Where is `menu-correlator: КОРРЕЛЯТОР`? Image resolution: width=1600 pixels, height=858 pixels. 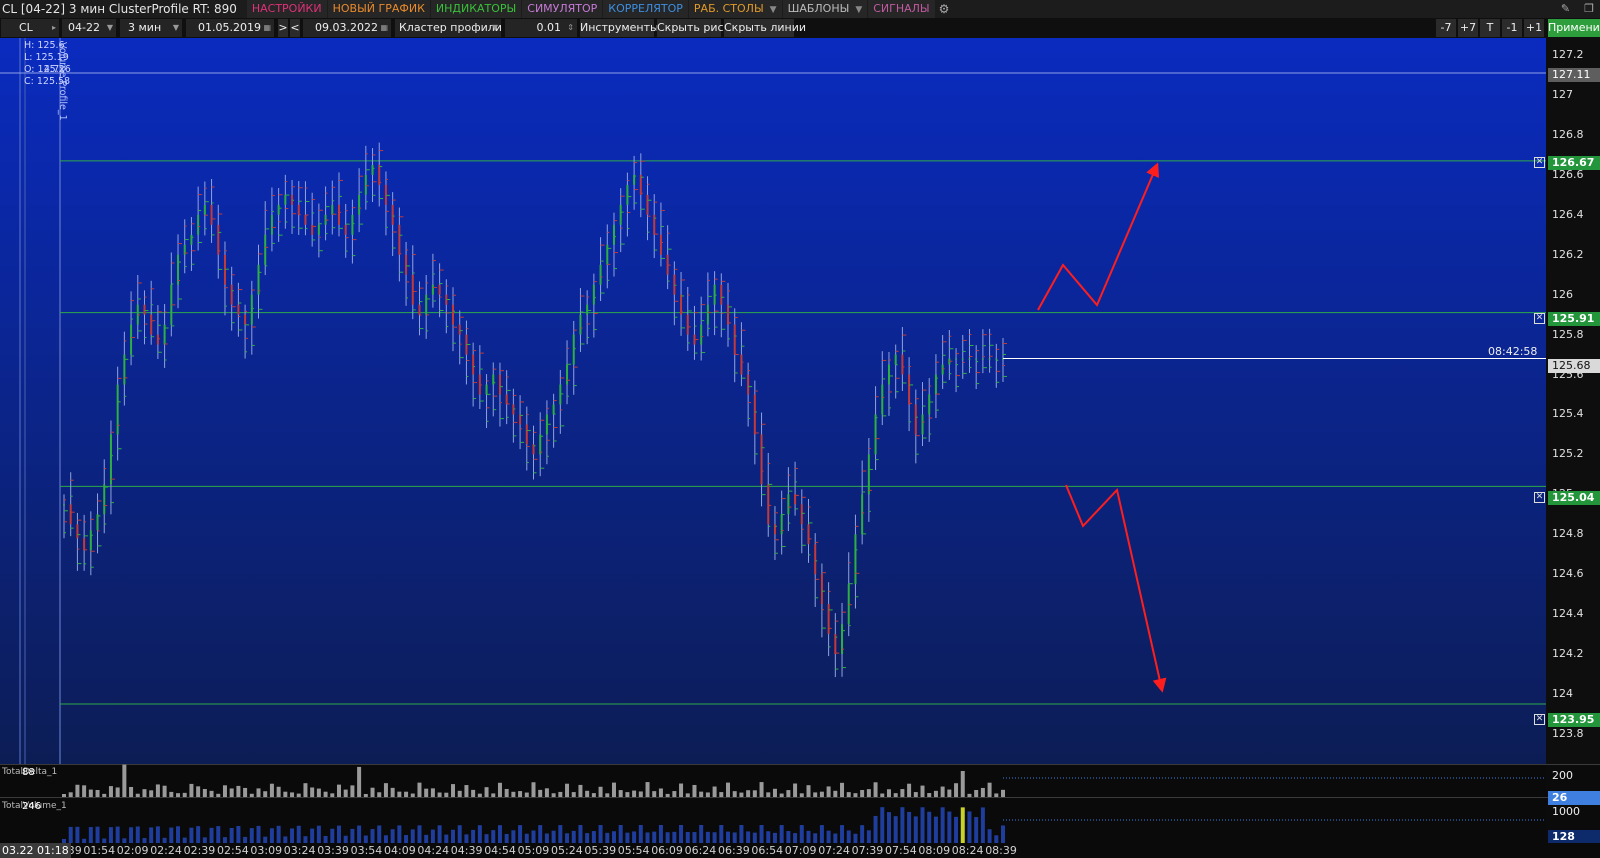 menu-correlator: КОРРЕЛЯТОР is located at coordinates (645, 9).